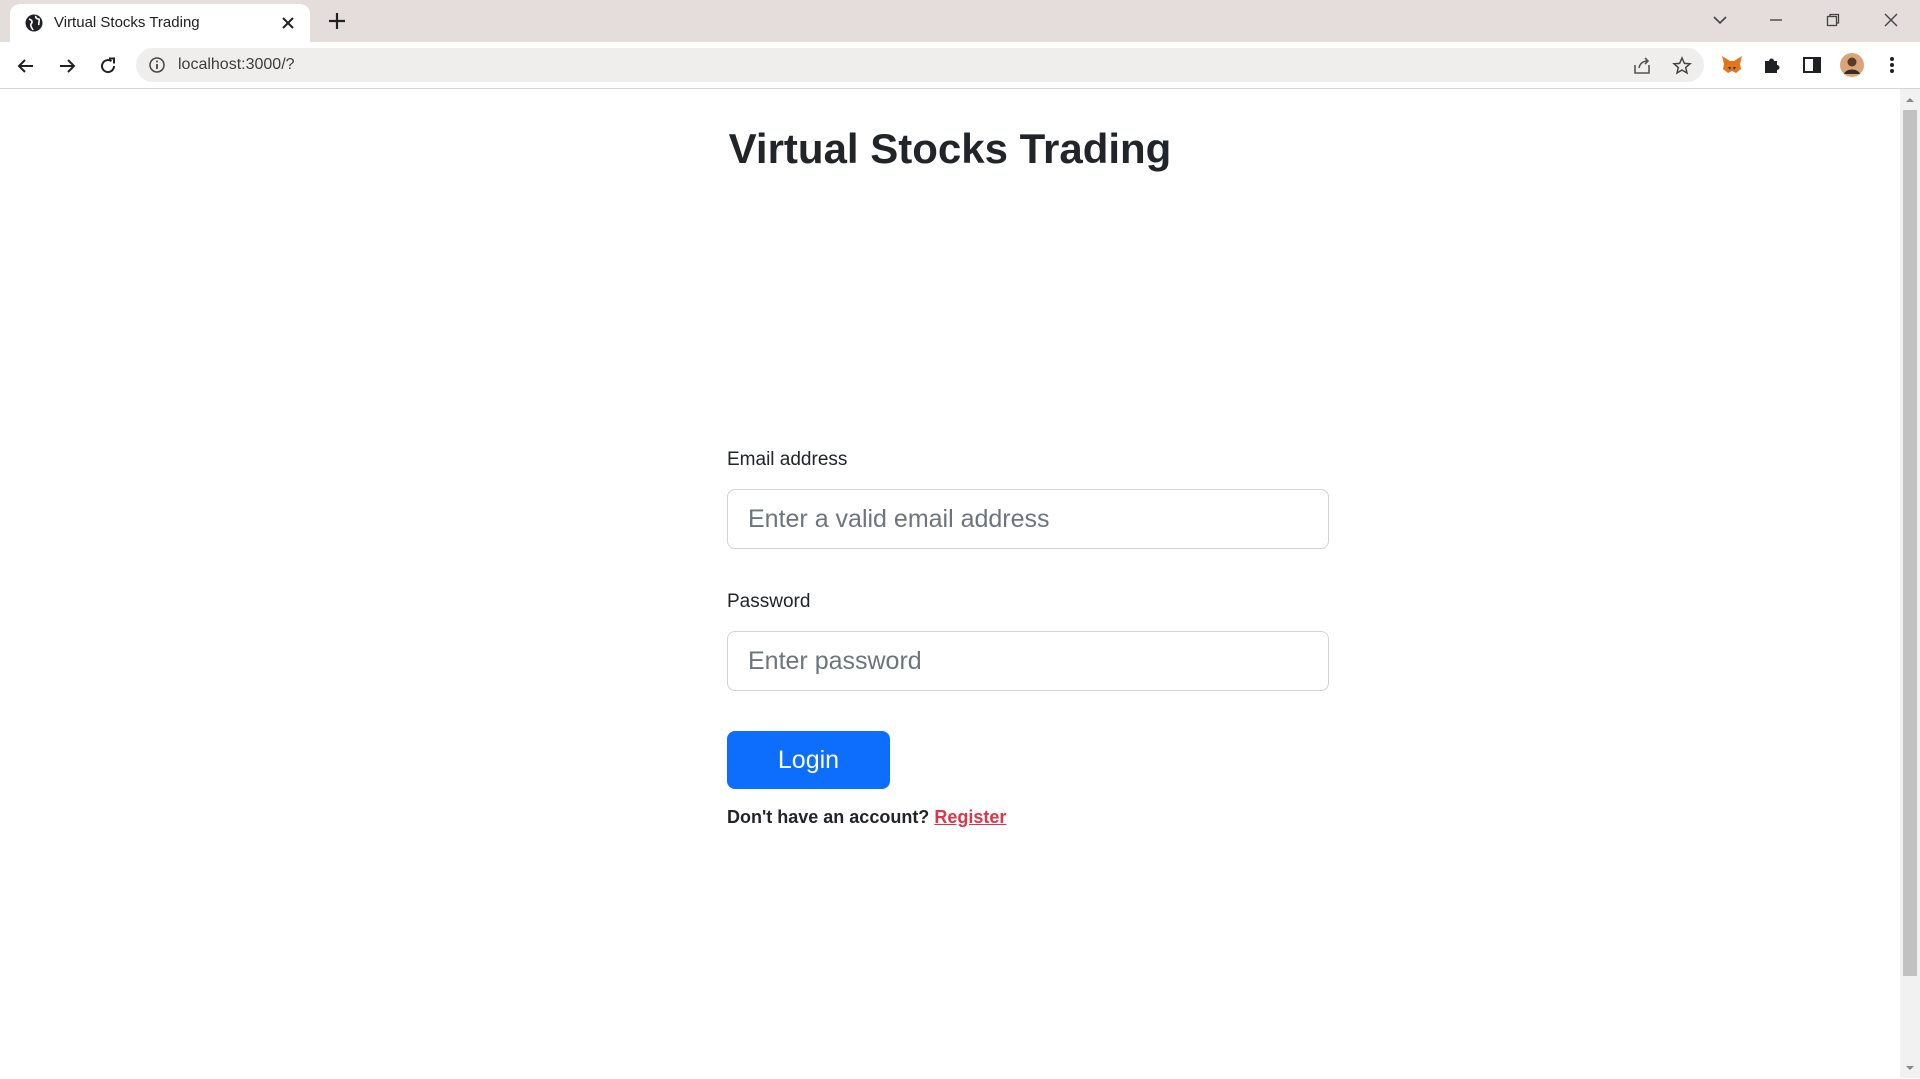 The height and width of the screenshot is (1079, 1920). What do you see at coordinates (157, 65) in the screenshot?
I see `info-icon` at bounding box center [157, 65].